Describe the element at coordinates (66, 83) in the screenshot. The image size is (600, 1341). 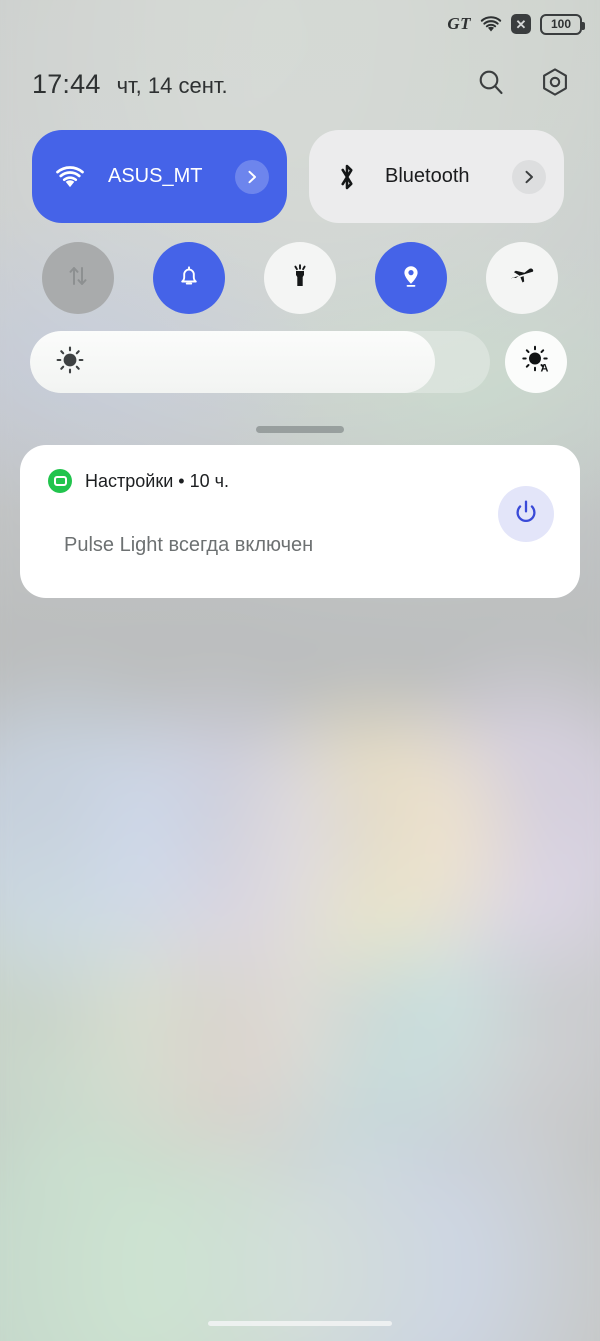
I see `clock-label: 17:44` at that location.